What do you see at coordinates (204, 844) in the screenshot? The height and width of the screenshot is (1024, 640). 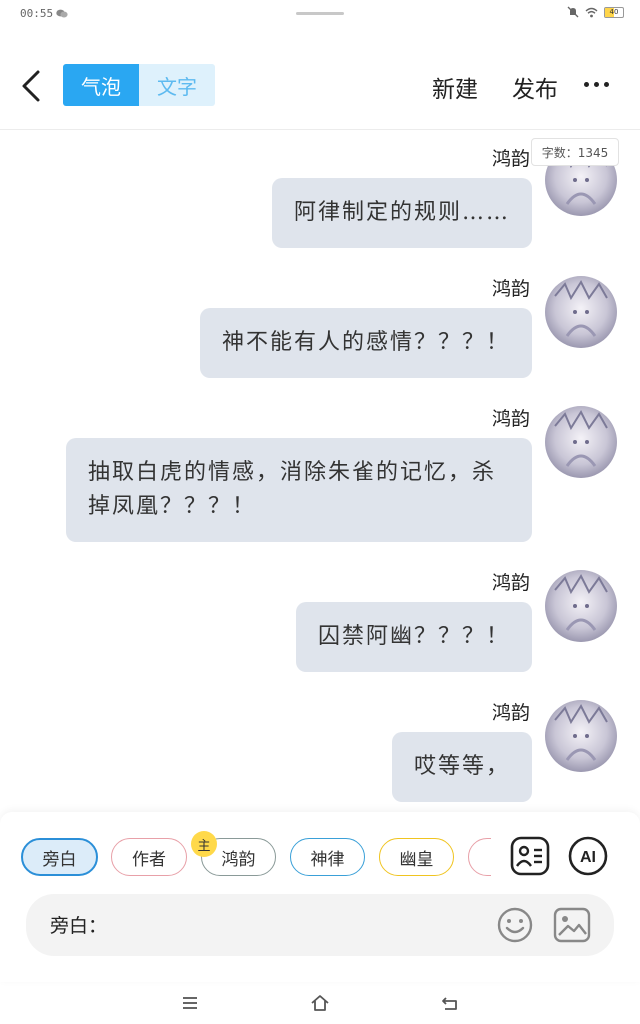 I see `main-role-badge: 主` at bounding box center [204, 844].